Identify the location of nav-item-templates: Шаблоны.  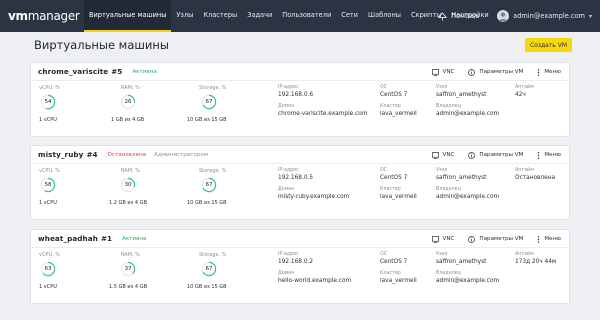
(384, 16).